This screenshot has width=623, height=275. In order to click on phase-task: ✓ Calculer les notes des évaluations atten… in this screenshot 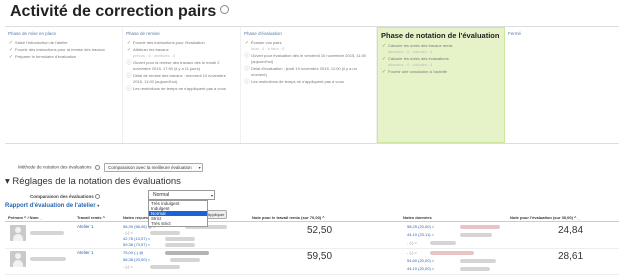, I will do `click(441, 62)`.